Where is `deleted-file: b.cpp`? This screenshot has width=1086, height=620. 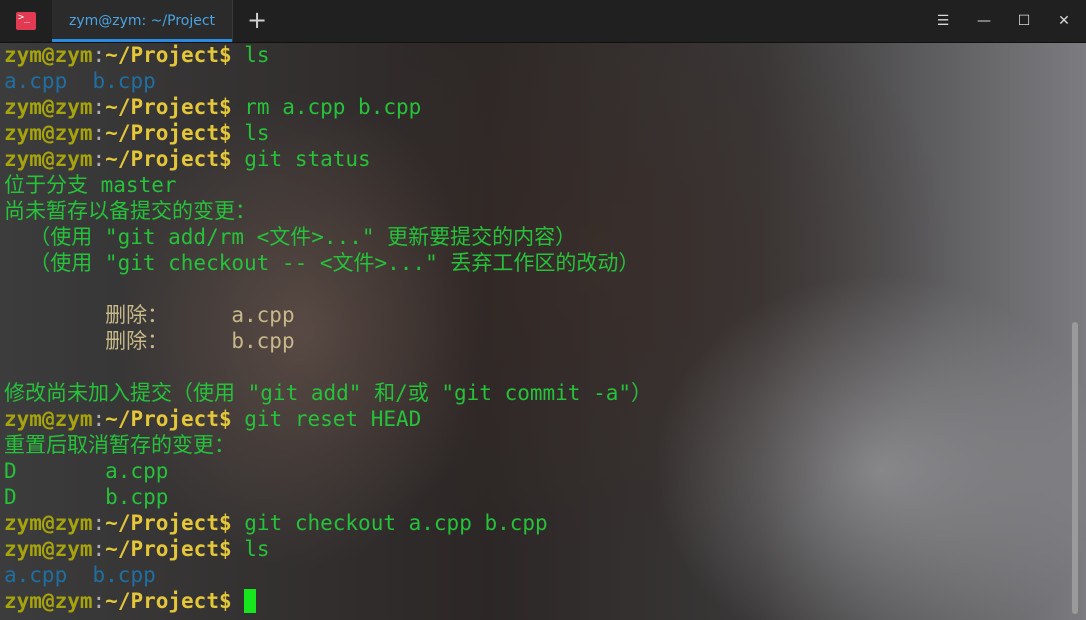 deleted-file: b.cpp is located at coordinates (231, 341).